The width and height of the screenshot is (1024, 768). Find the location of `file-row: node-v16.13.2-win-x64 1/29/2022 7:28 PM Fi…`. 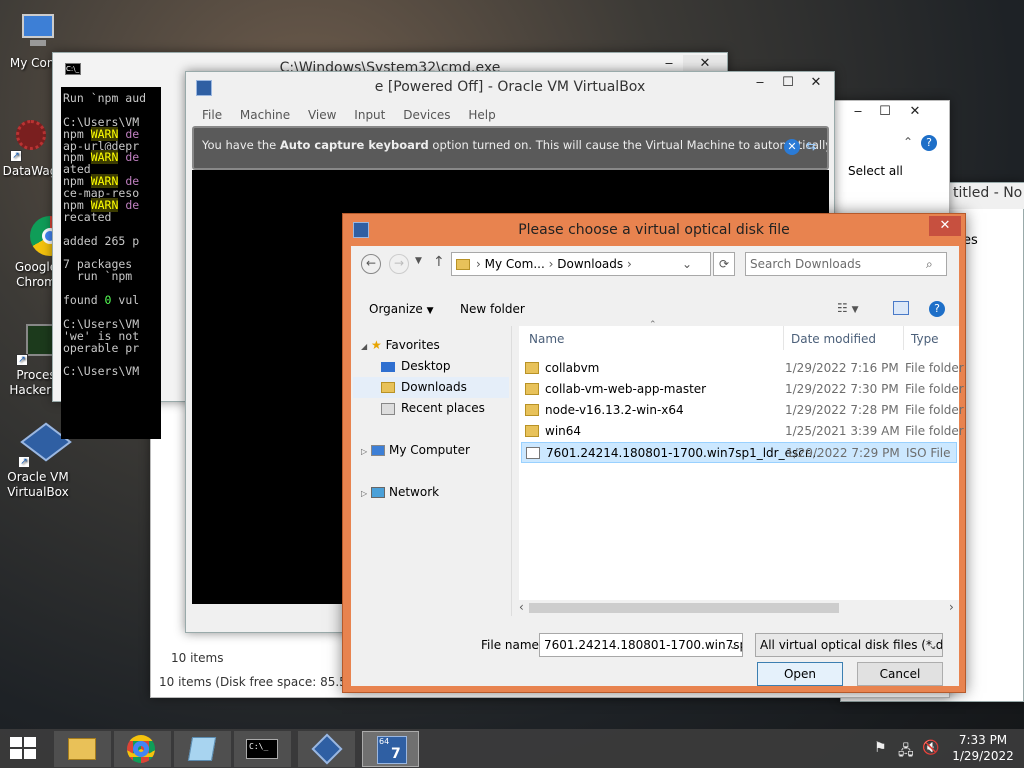

file-row: node-v16.13.2-win-x64 1/29/2022 7:28 PM Fi… is located at coordinates (742, 410).